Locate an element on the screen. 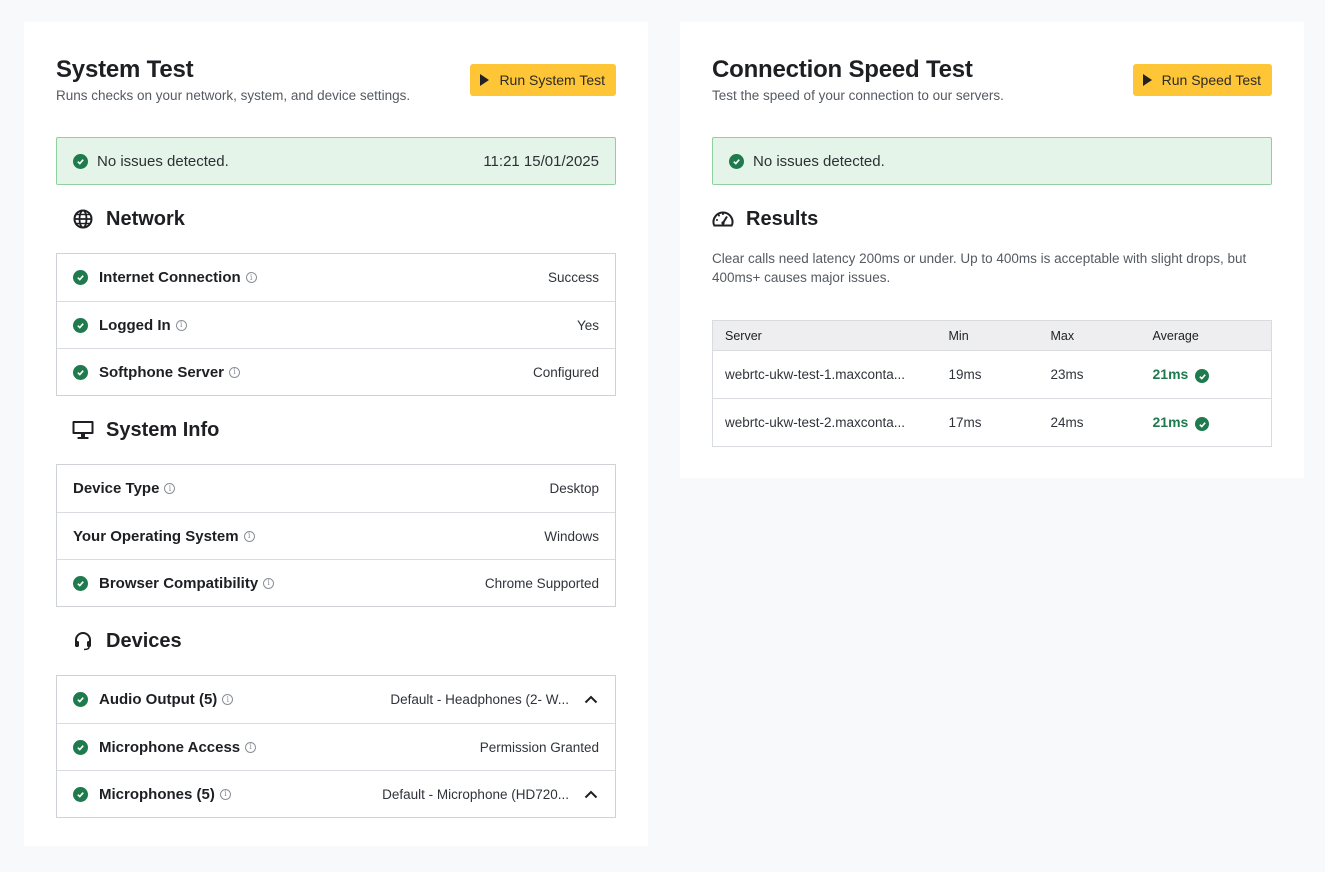  table-header-row: Server Min Max Average is located at coordinates (992, 335).